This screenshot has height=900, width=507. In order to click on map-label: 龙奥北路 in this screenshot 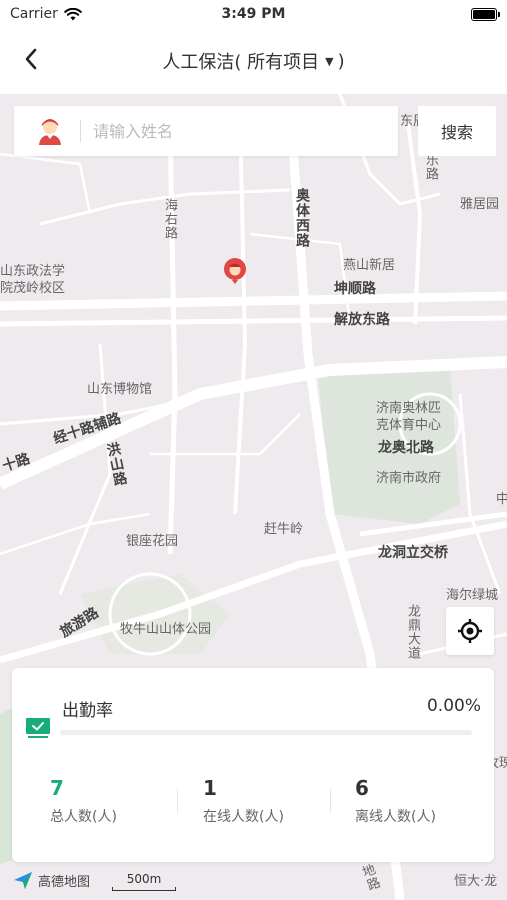, I will do `click(406, 448)`.